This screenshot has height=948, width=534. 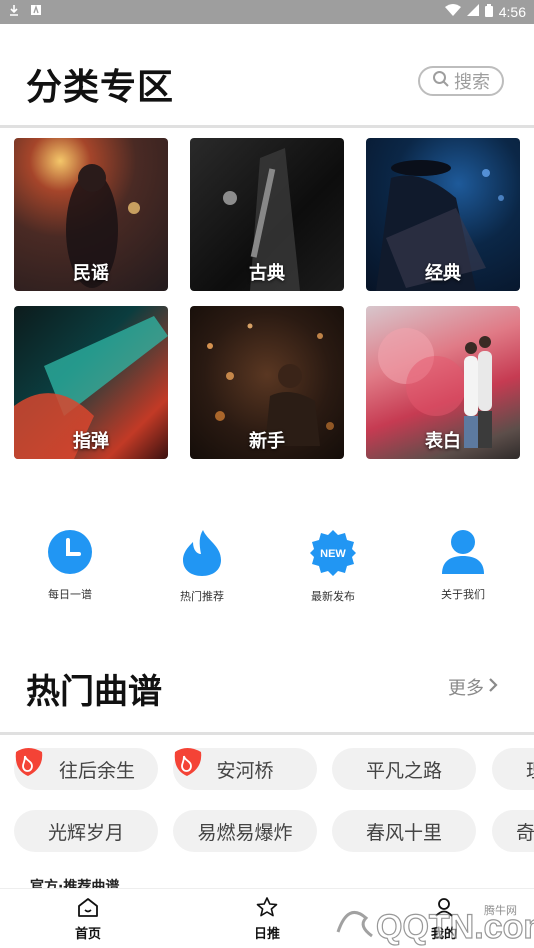 What do you see at coordinates (96, 770) in the screenshot?
I see `tag-label: 往后余生` at bounding box center [96, 770].